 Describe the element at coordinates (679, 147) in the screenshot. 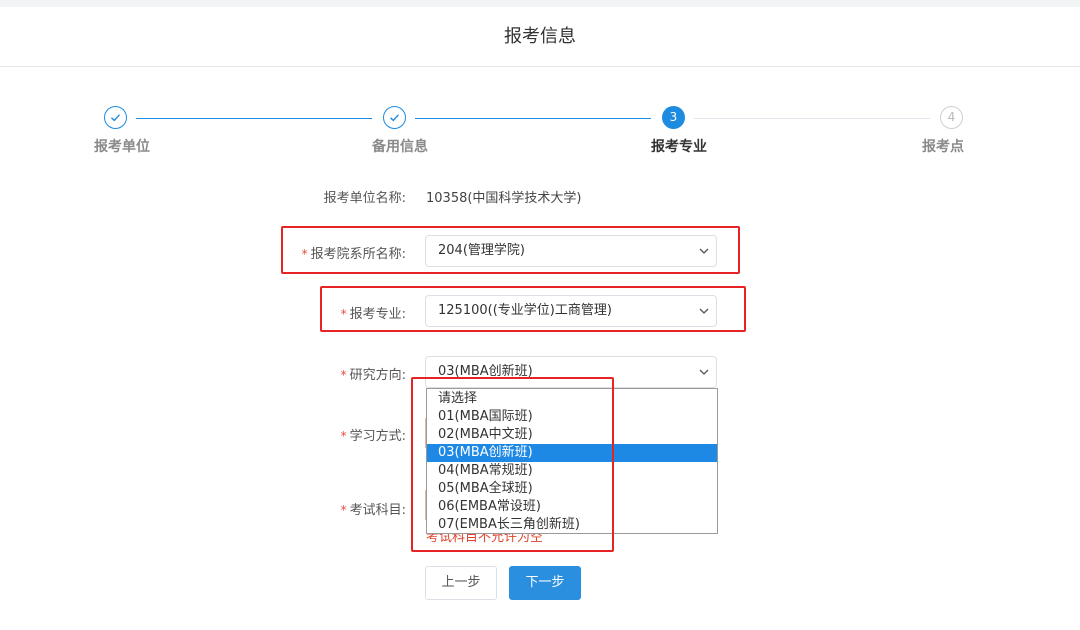

I see `step-3-label: 报考专业` at that location.